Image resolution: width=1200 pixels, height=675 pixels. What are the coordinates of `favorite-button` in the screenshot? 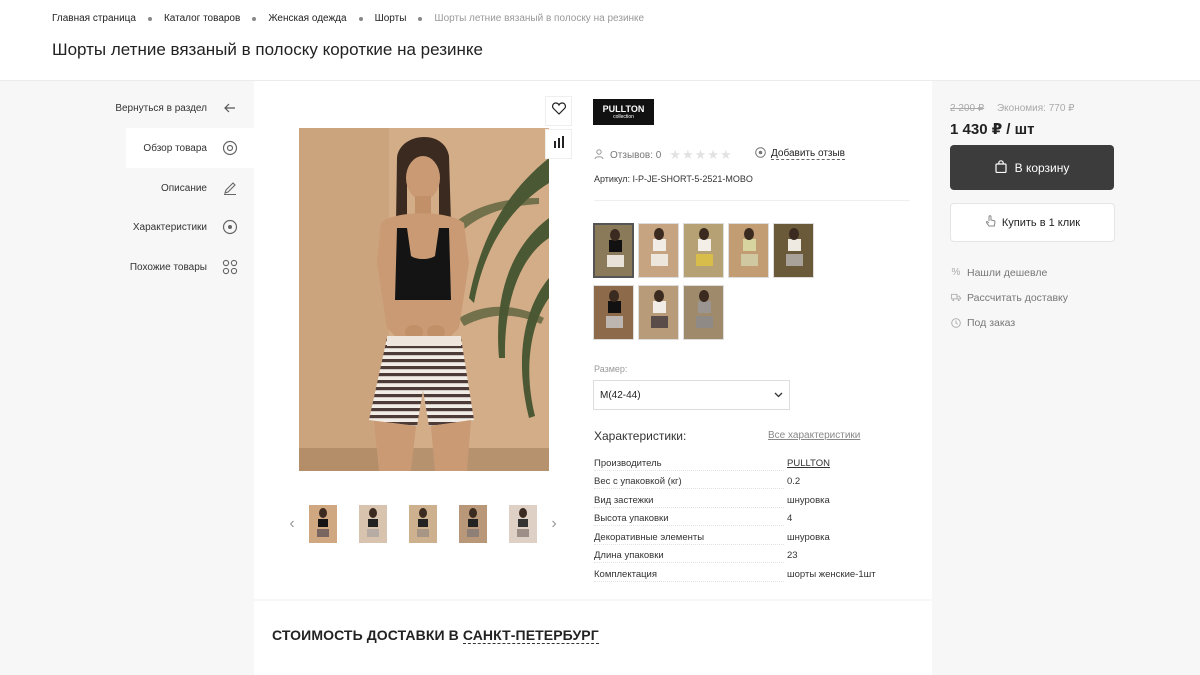 It's located at (558, 111).